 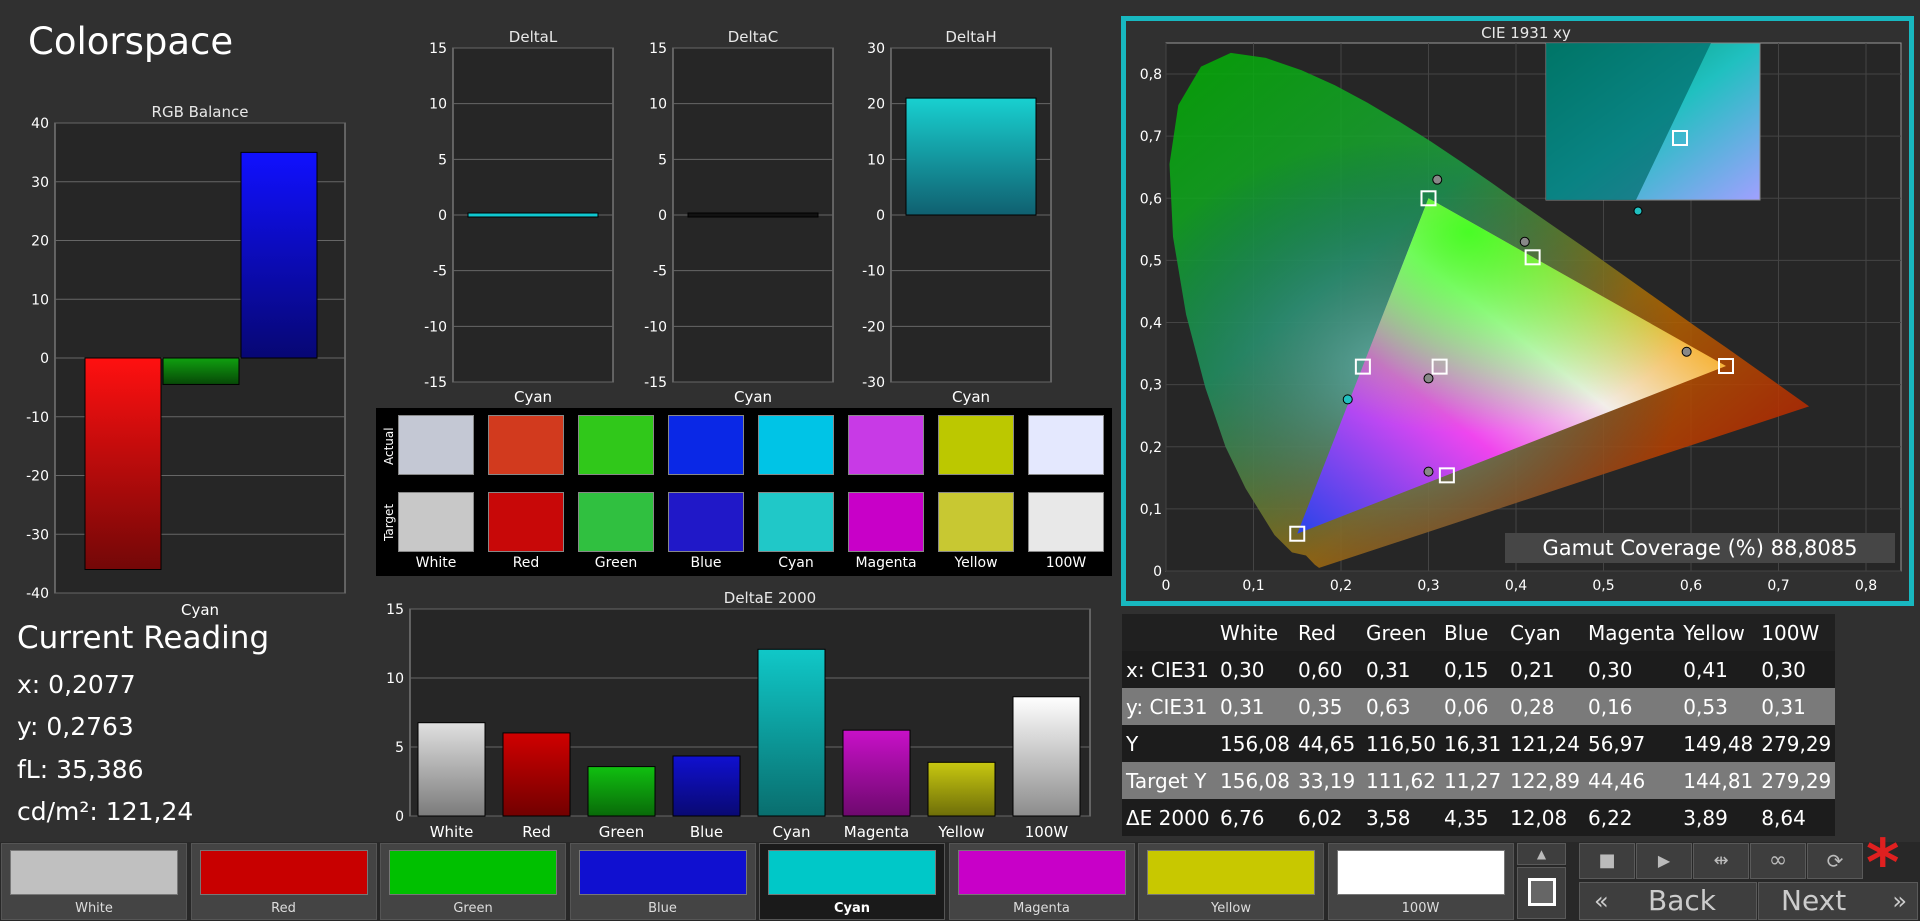 I want to click on table-cell: 156,08, so click(x=1255, y=743).